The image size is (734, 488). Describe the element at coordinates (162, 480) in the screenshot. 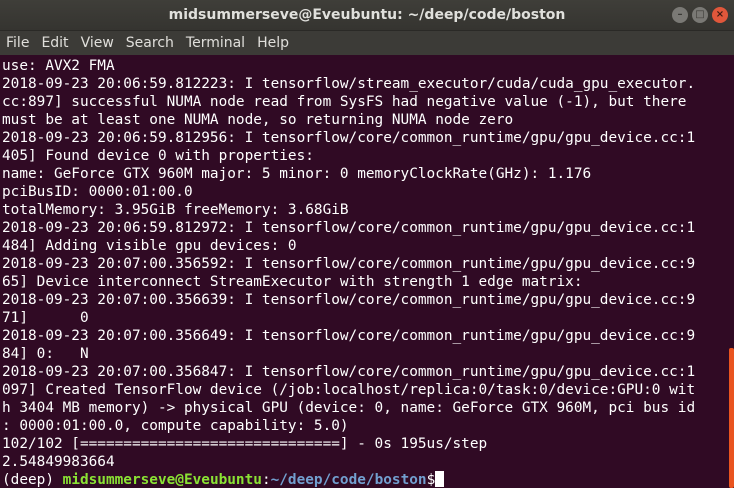

I see `prompt-user-host: midsummerseve@Eveubuntu` at that location.